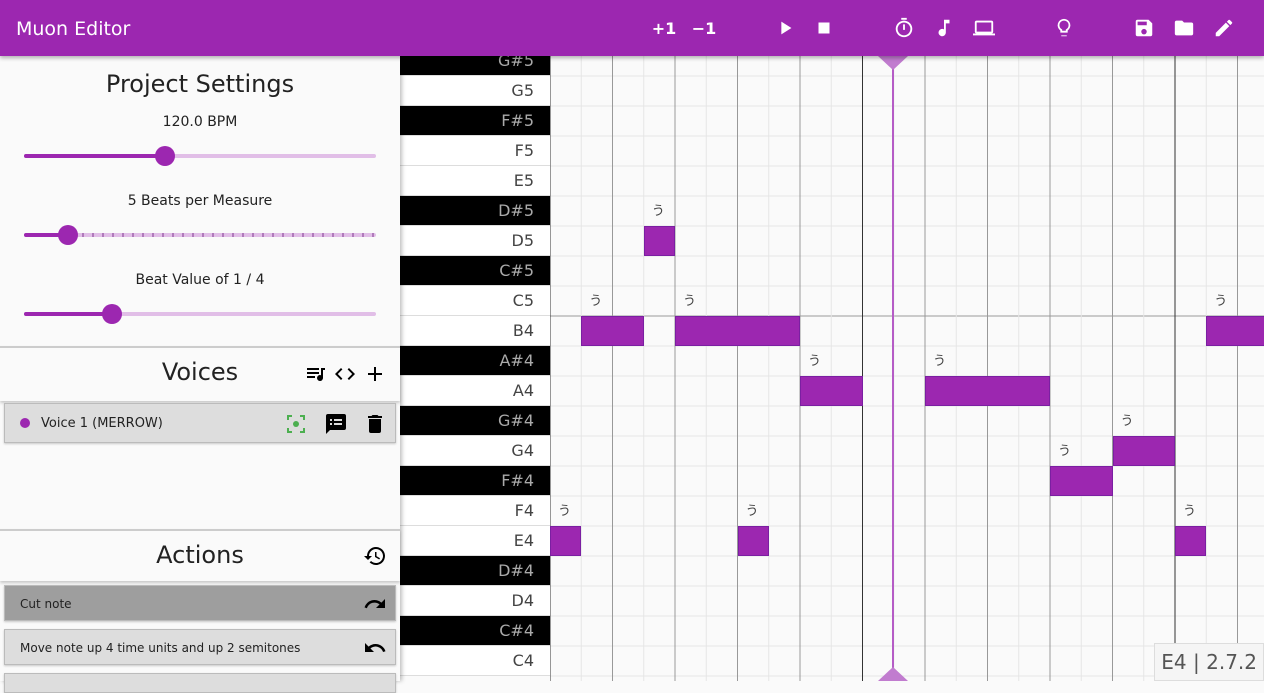  I want to click on piano-key: C#4, so click(475, 631).